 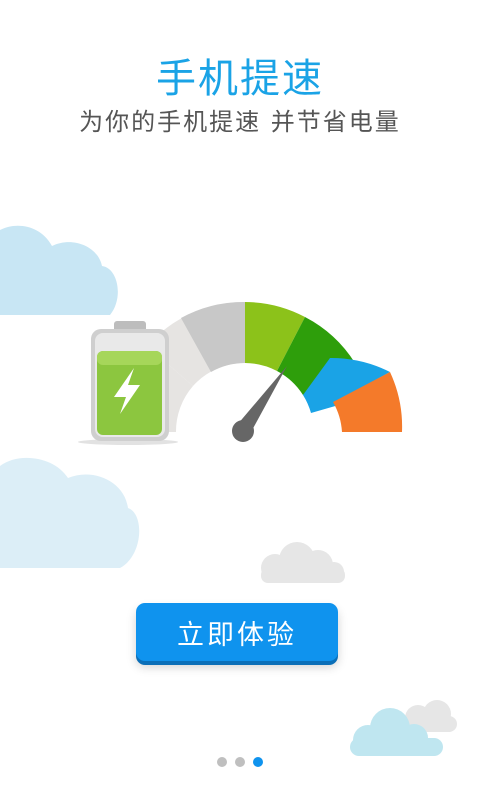 What do you see at coordinates (237, 632) in the screenshot?
I see `try-now-button: 立即体验` at bounding box center [237, 632].